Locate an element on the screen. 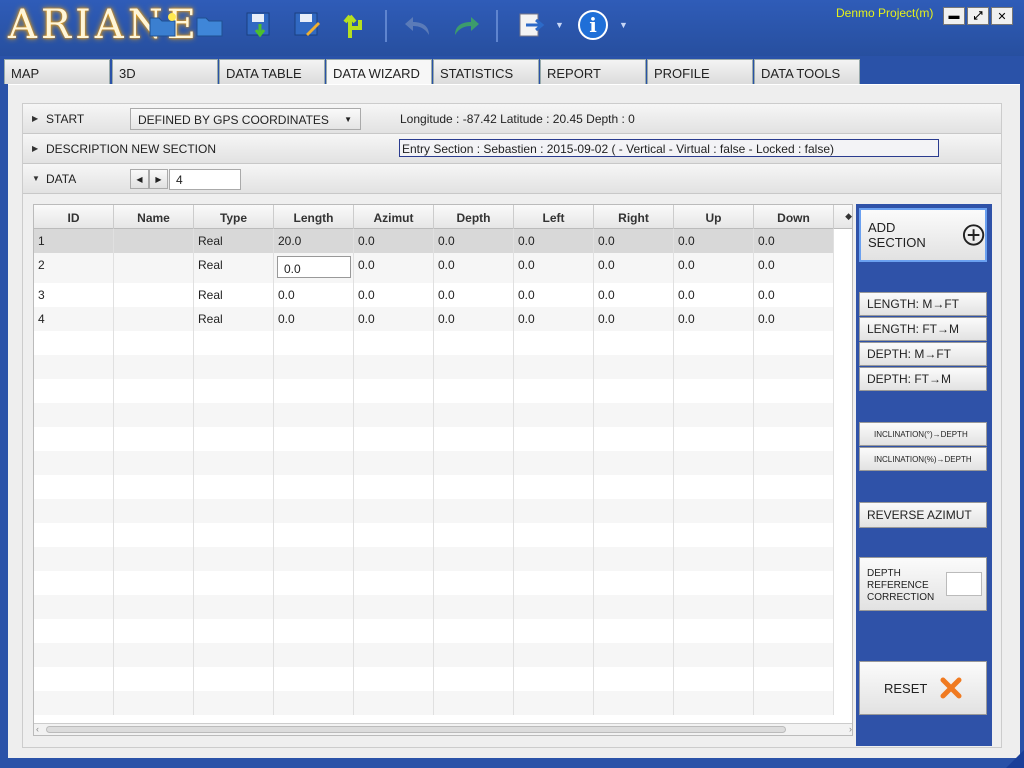 This screenshot has width=1024, height=768. scroll-left-icon: ‹ is located at coordinates (37, 729).